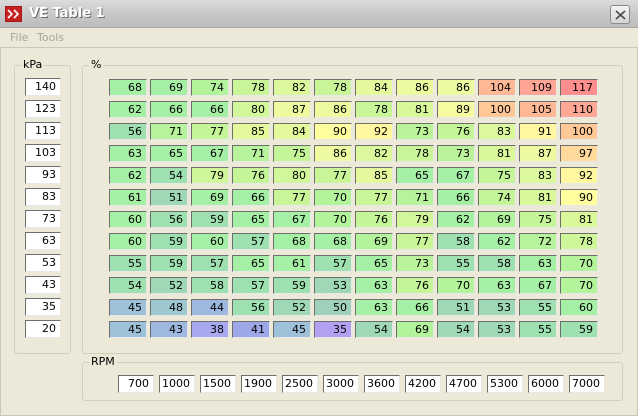  I want to click on ve-cell: 109, so click(538, 87).